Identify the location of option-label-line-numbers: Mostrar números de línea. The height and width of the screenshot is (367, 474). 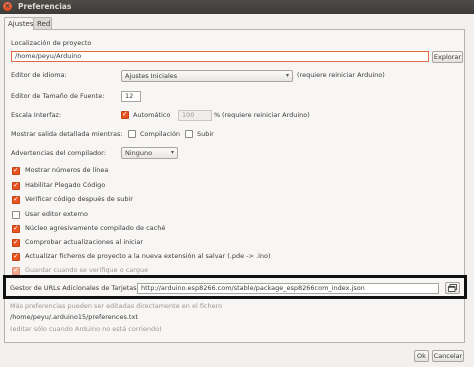
(67, 170).